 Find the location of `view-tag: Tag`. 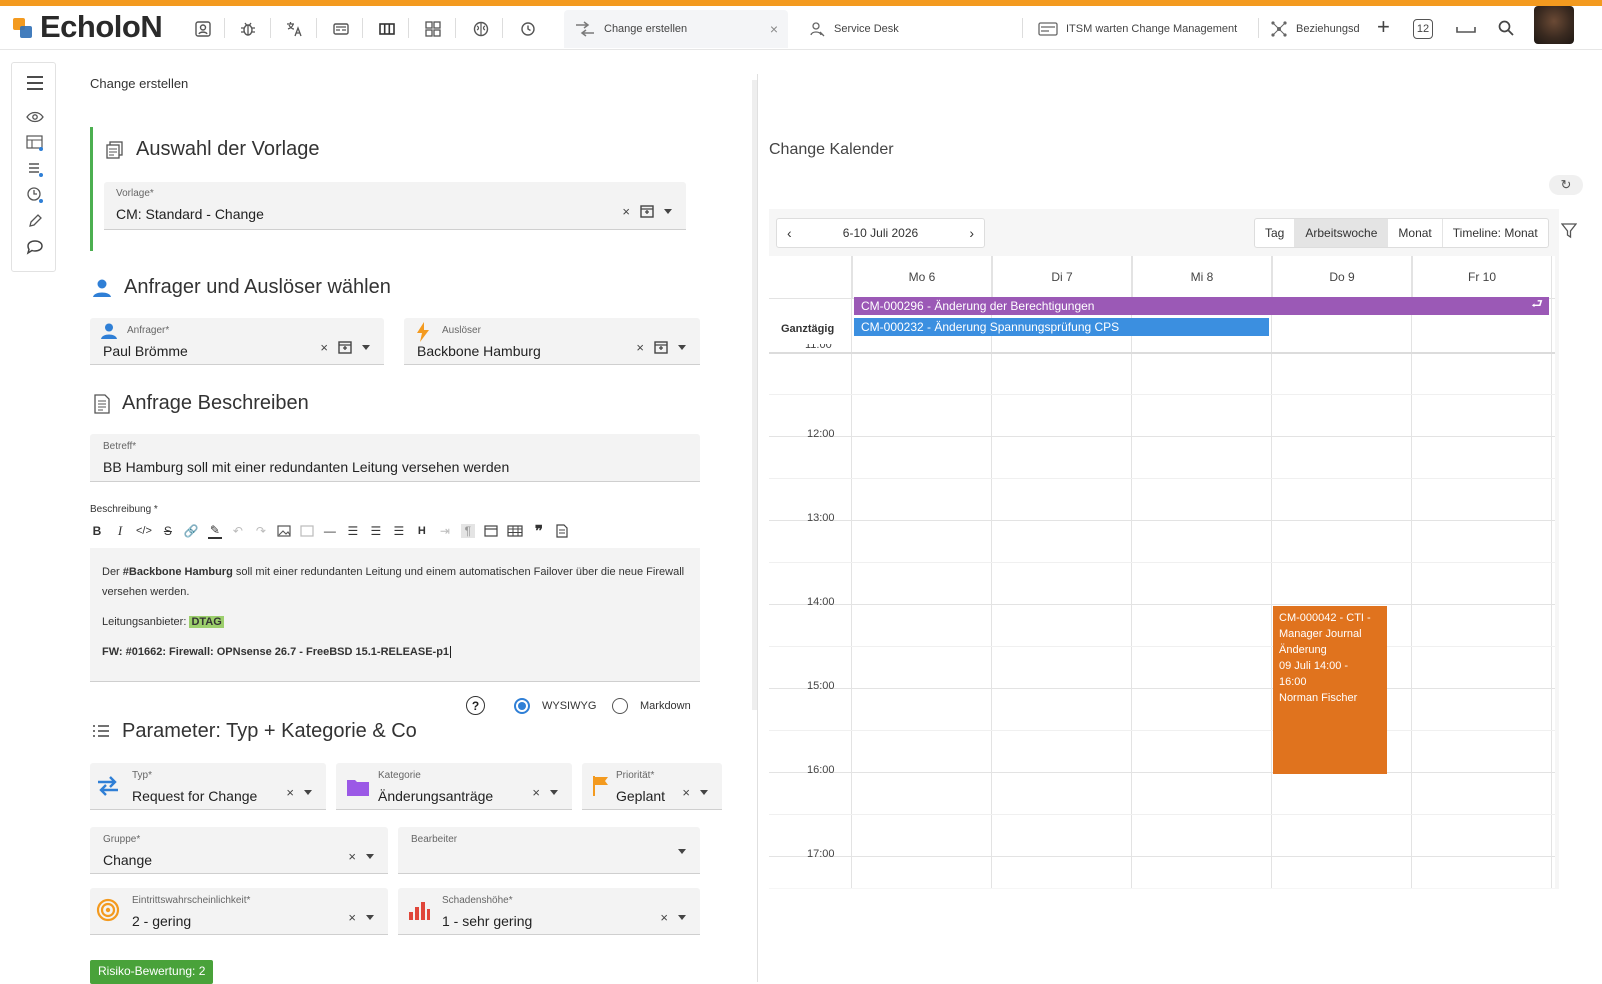

view-tag: Tag is located at coordinates (1275, 233).